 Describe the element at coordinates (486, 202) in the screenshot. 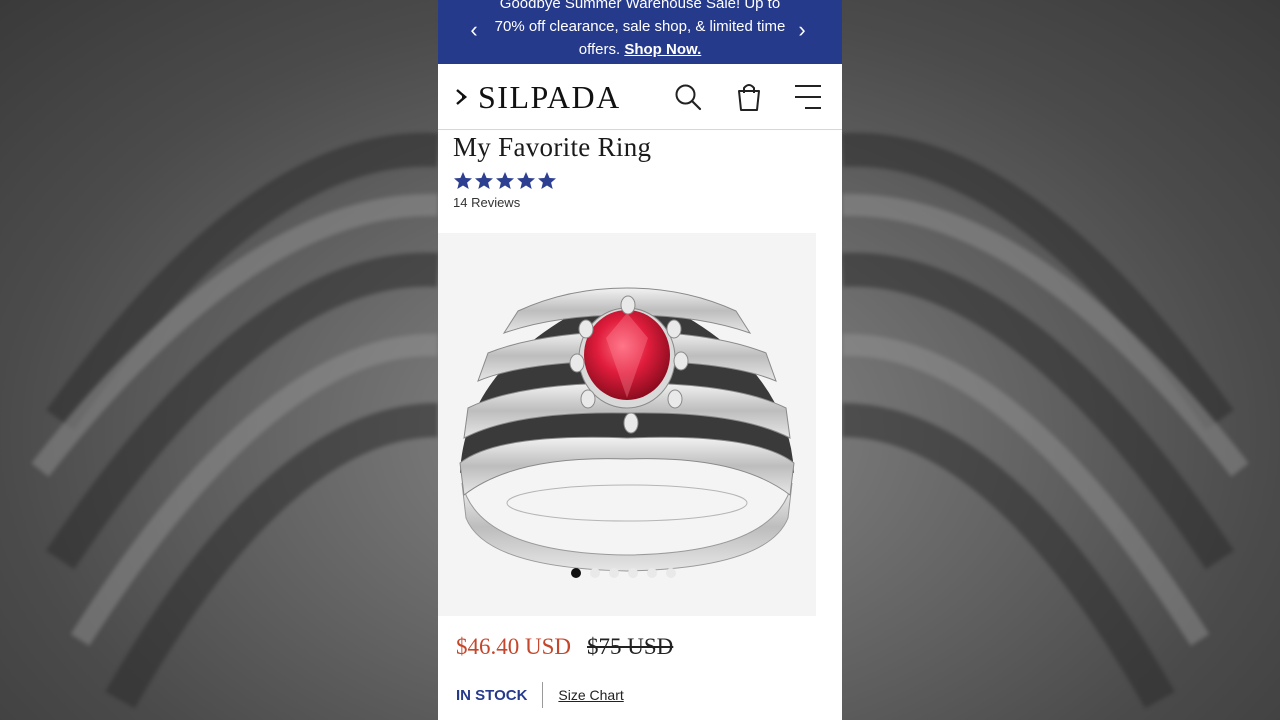

I see `reviews-link: 14 Reviews` at that location.